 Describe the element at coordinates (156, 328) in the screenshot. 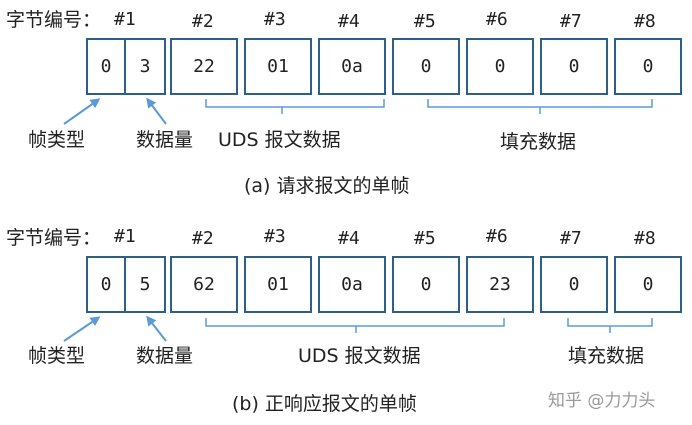

I see `arrow-data-length-b` at that location.